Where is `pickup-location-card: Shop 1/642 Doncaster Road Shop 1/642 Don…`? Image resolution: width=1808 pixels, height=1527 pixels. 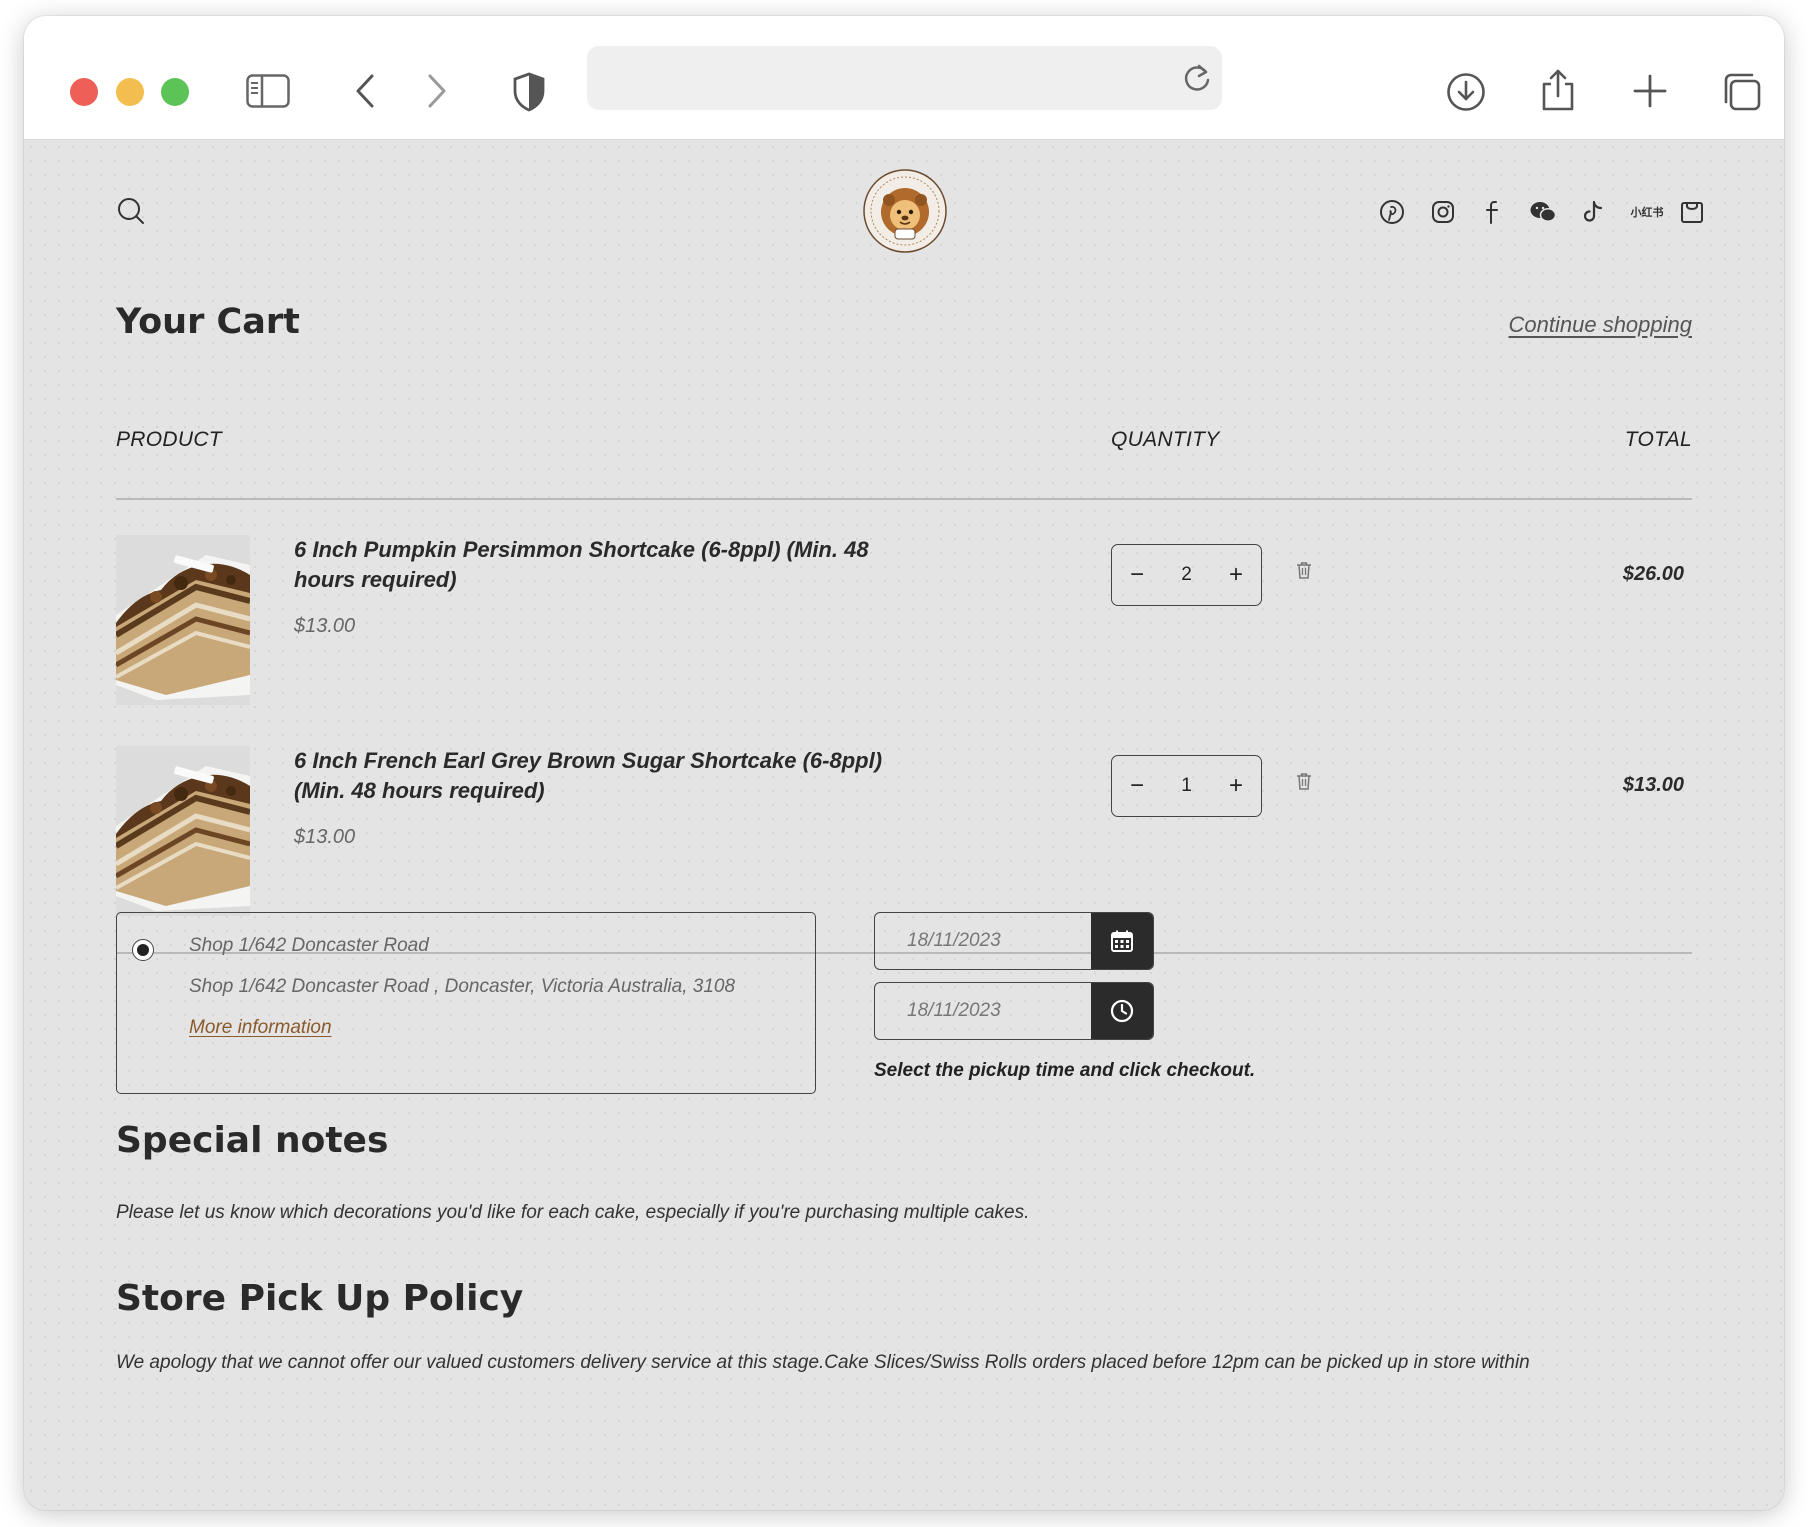
pickup-location-card: Shop 1/642 Doncaster Road Shop 1/642 Don… is located at coordinates (466, 1003).